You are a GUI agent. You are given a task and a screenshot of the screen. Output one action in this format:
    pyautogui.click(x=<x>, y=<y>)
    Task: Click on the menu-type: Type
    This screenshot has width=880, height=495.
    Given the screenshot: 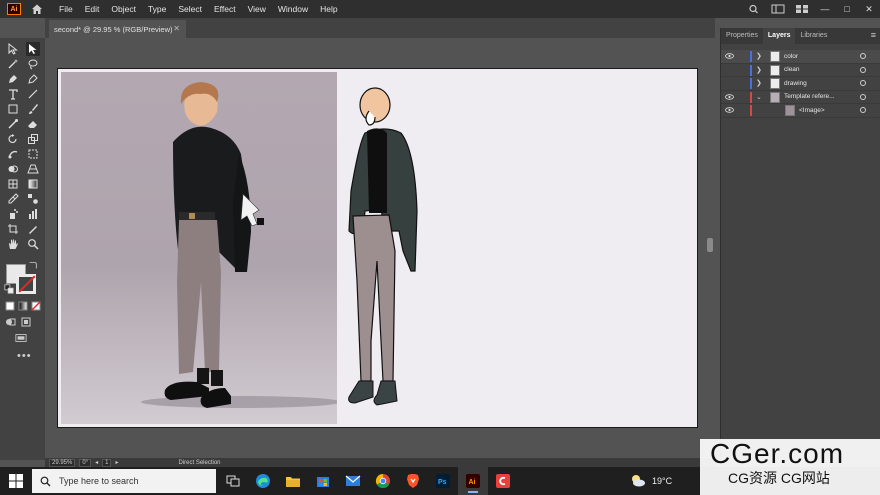 What is the action you would take?
    pyautogui.click(x=157, y=9)
    